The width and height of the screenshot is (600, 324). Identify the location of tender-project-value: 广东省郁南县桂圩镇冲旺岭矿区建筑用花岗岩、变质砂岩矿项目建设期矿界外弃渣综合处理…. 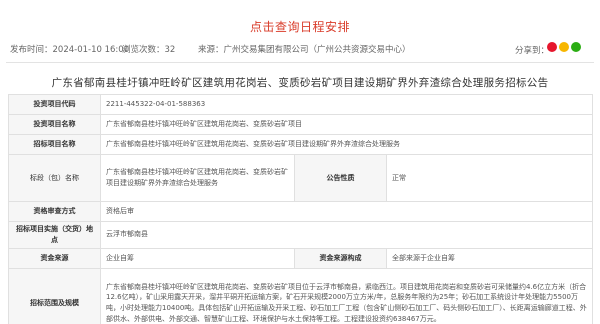
(346, 144).